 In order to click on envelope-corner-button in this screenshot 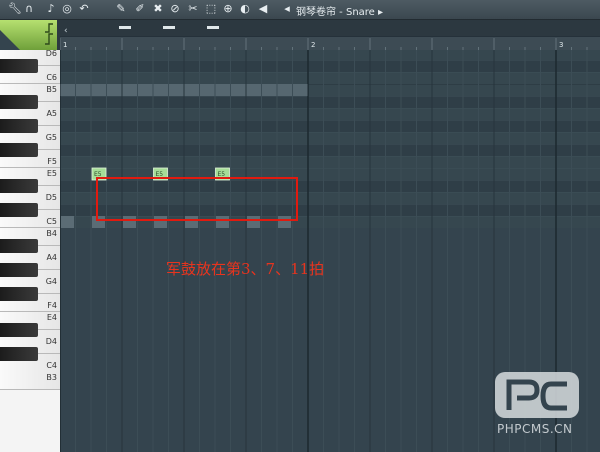, I will do `click(28, 35)`.